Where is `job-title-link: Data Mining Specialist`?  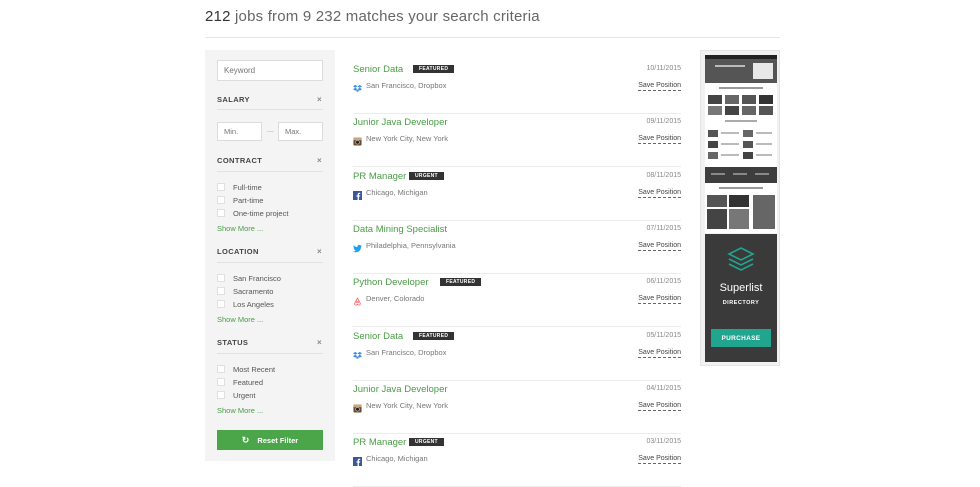 job-title-link: Data Mining Specialist is located at coordinates (400, 229).